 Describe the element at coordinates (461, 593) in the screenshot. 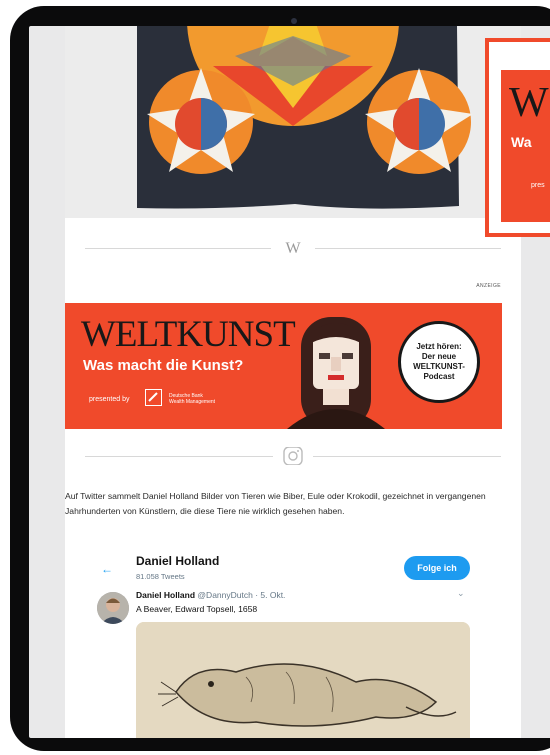

I see `chevron-down-icon: ⌄` at that location.